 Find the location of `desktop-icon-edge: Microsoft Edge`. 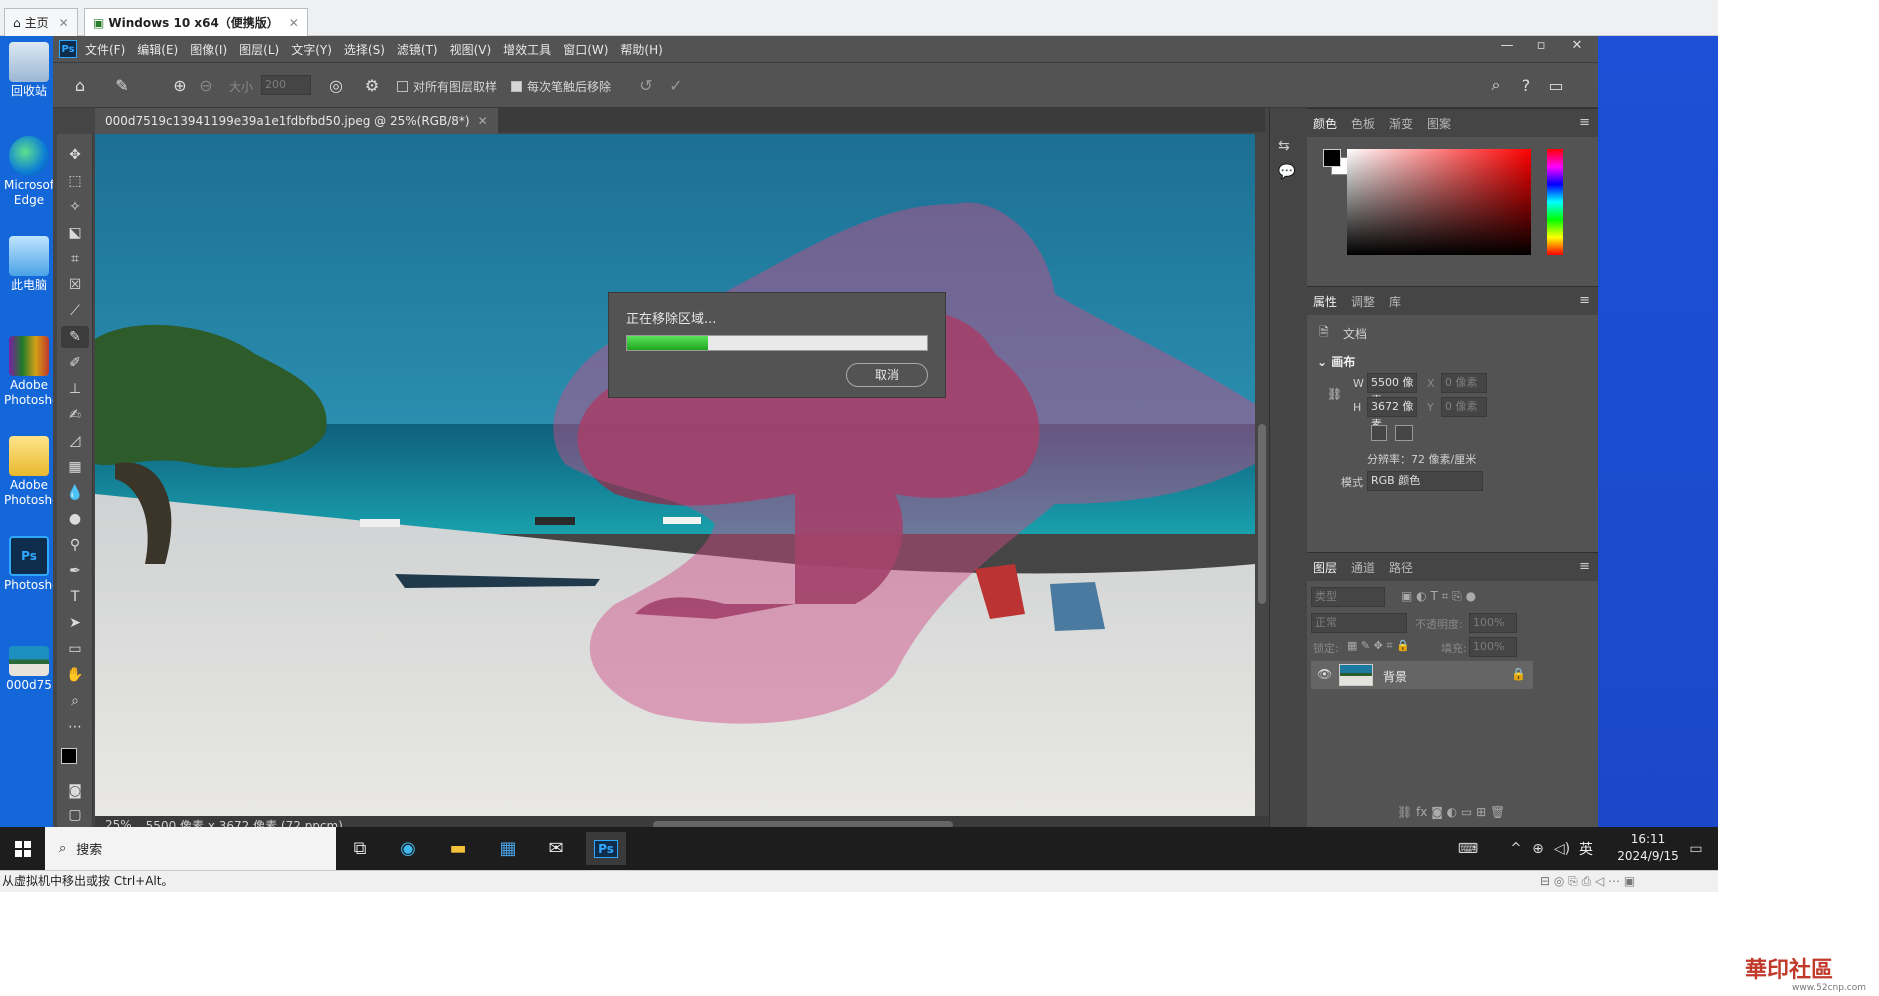

desktop-icon-edge: Microsoft Edge is located at coordinates (31, 172).